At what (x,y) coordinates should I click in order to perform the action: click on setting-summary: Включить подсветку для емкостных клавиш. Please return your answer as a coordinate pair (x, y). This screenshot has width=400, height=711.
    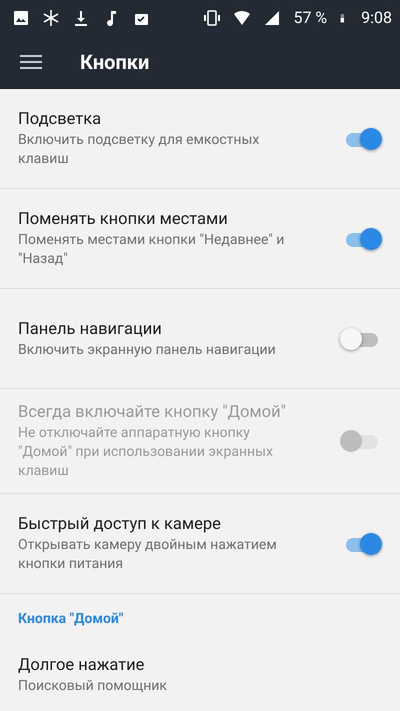
    Looking at the image, I should click on (139, 150).